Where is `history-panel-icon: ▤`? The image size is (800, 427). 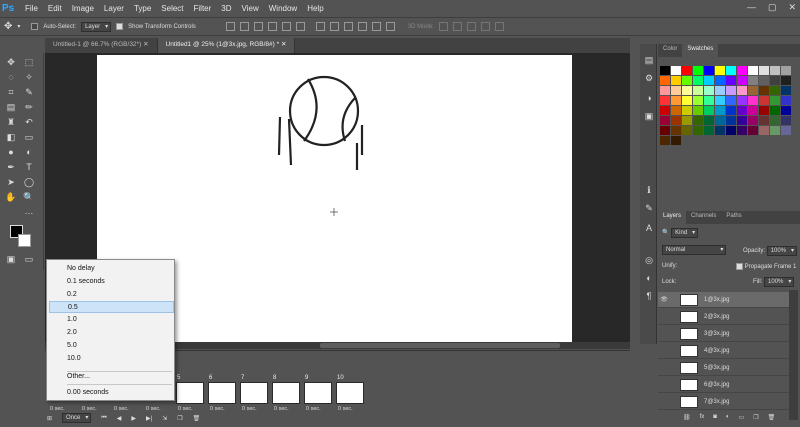
history-panel-icon: ▤ is located at coordinates (649, 60).